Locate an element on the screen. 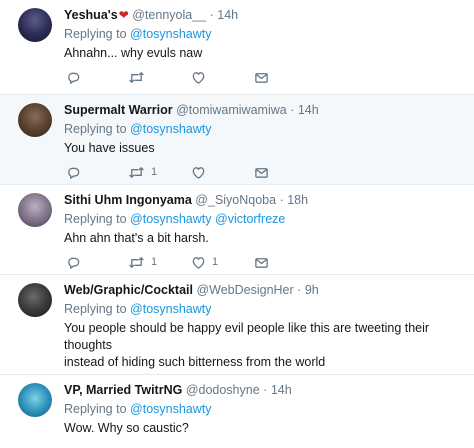 The image size is (474, 448). display-name: Yeshua's is located at coordinates (91, 15).